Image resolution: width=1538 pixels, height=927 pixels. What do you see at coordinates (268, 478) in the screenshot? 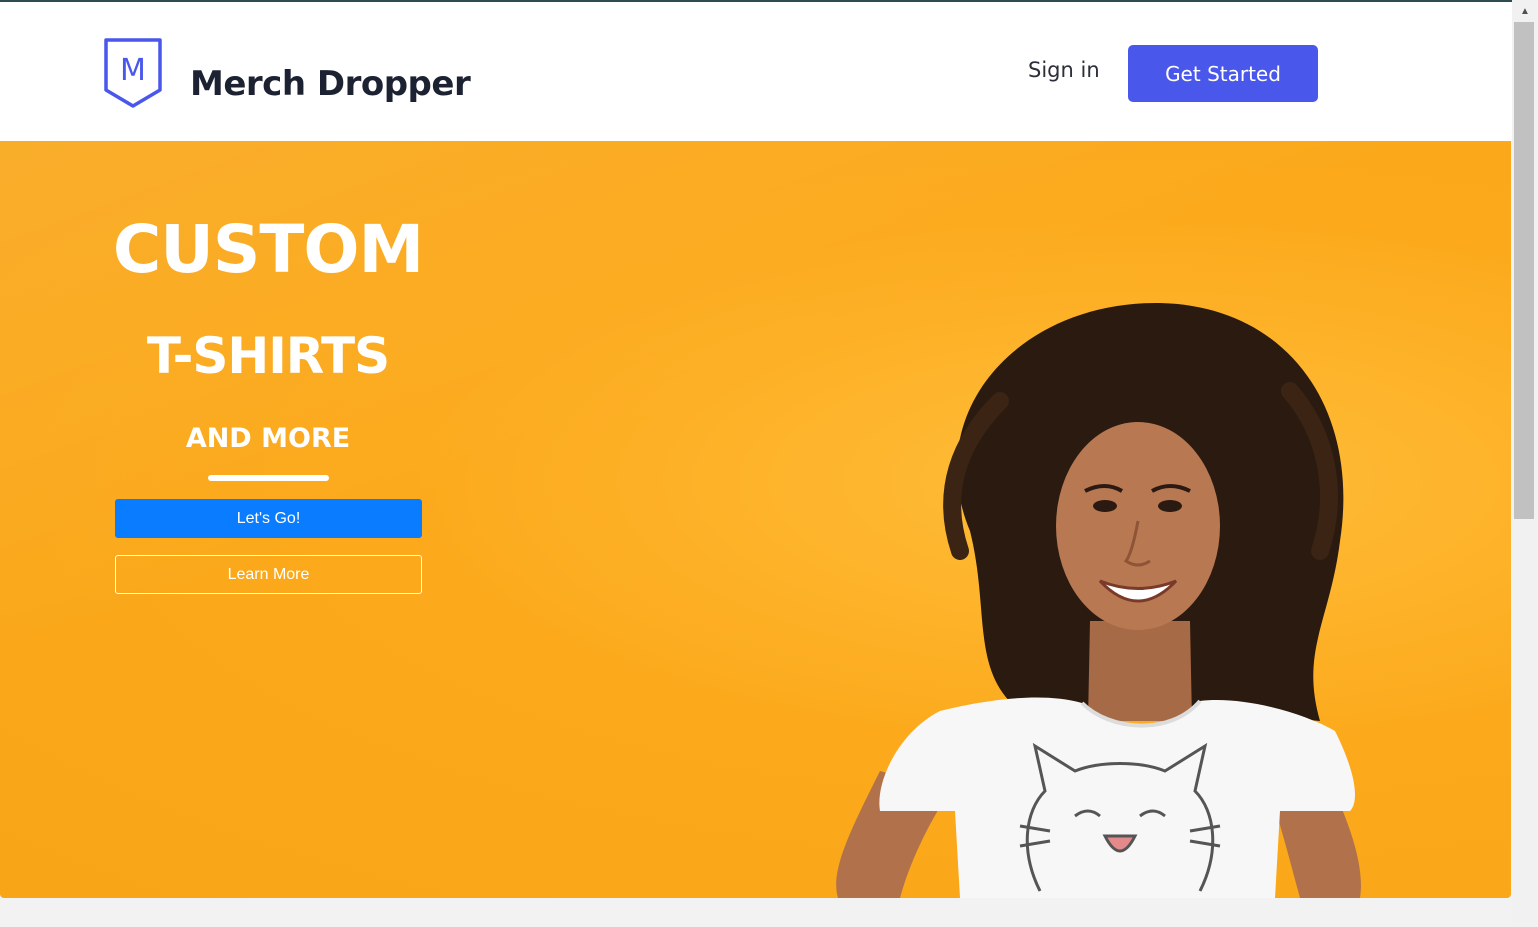
I see `hero-divider` at bounding box center [268, 478].